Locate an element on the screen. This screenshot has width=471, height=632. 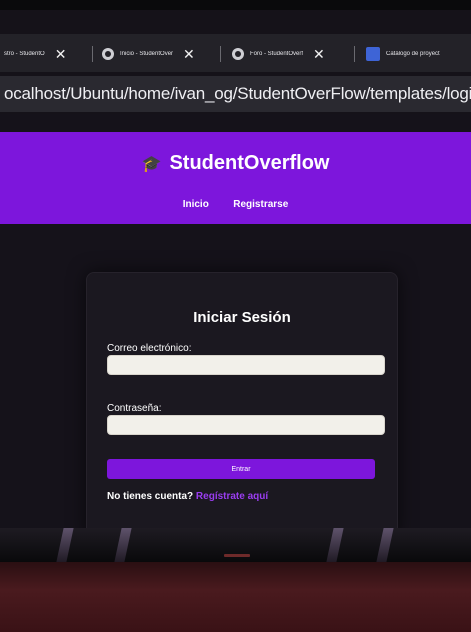
nav-link-inicio: Inicio is located at coordinates (196, 204).